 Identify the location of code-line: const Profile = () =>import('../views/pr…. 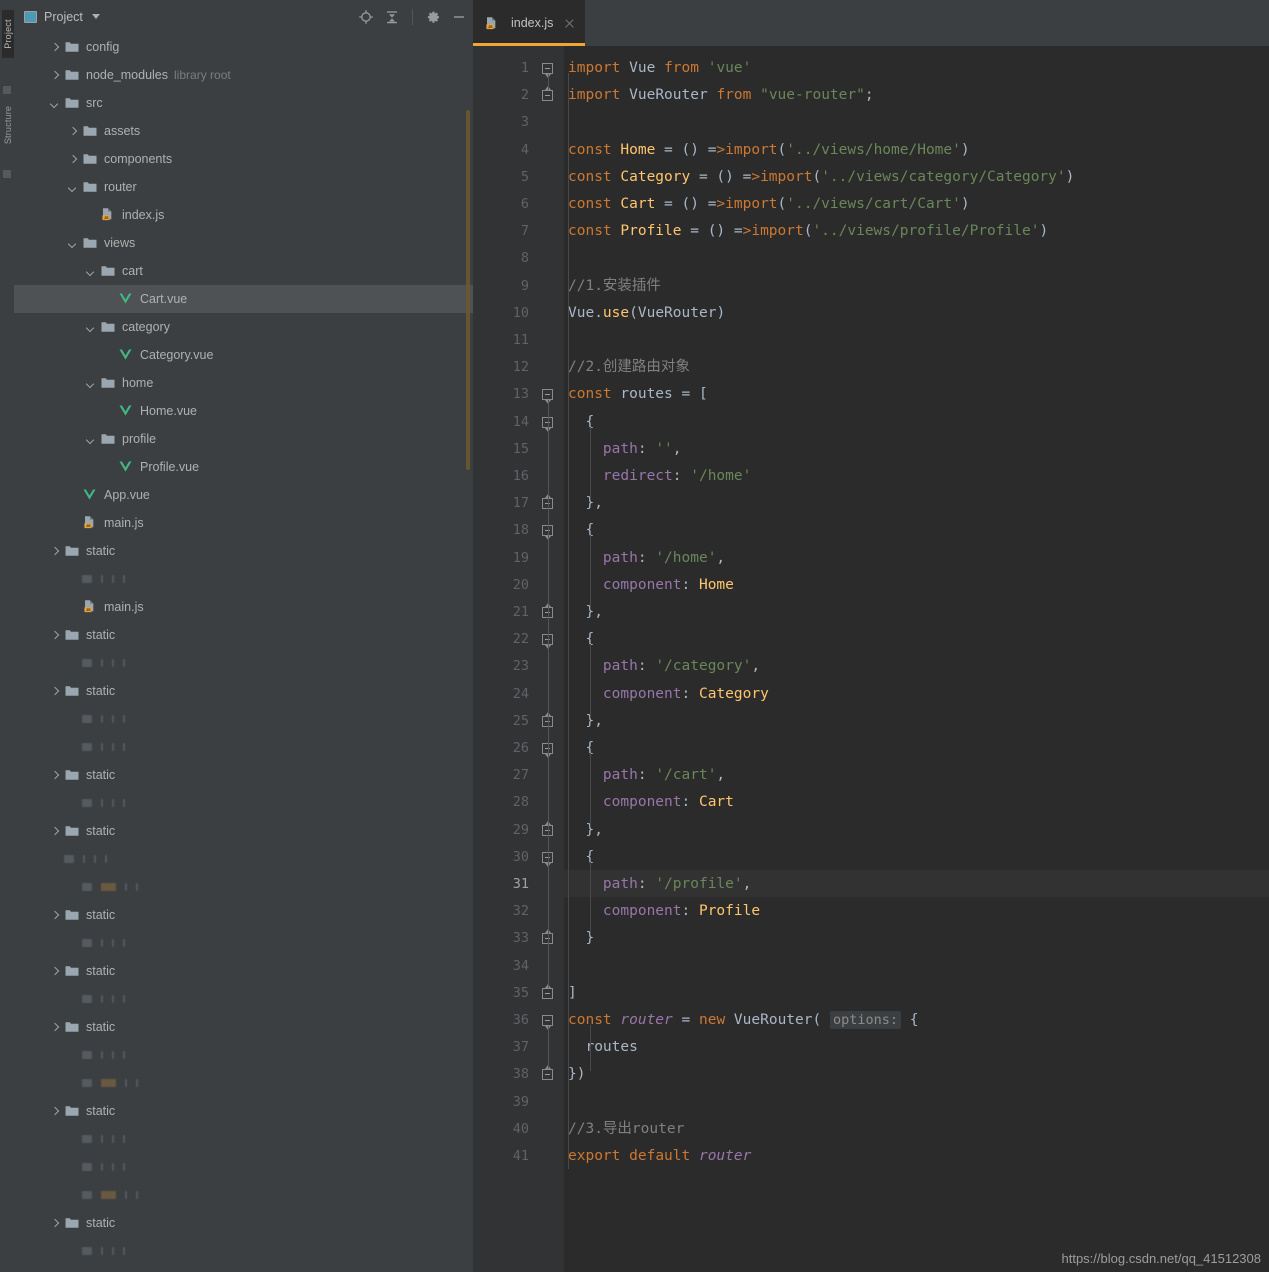
(916, 231).